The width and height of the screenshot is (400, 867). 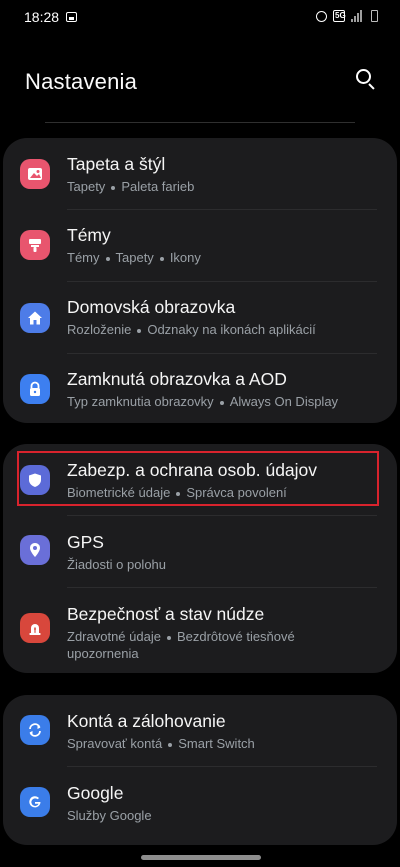 I want to click on item-subtitle-line2: upozornenia, so click(x=103, y=653).